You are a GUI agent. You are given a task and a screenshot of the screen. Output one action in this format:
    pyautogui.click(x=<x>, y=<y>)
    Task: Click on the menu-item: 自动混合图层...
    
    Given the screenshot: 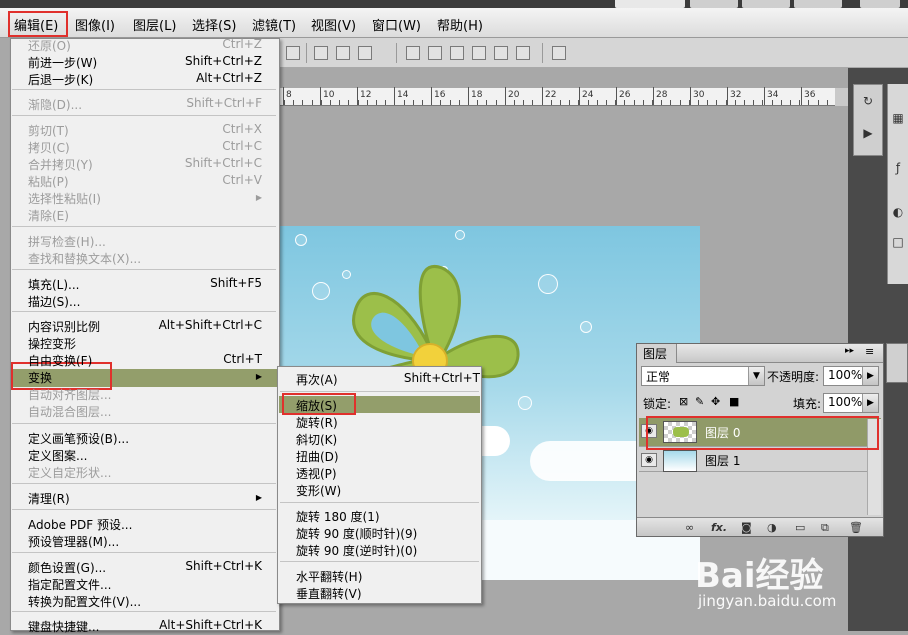 What is the action you would take?
    pyautogui.click(x=145, y=411)
    